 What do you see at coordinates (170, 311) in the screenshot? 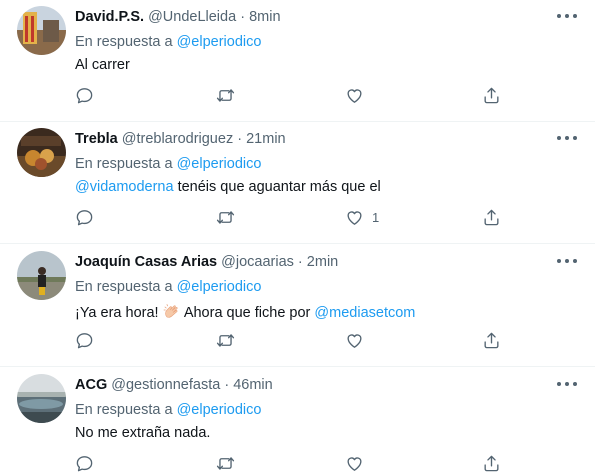
I see `clapping-hands-emoji` at bounding box center [170, 311].